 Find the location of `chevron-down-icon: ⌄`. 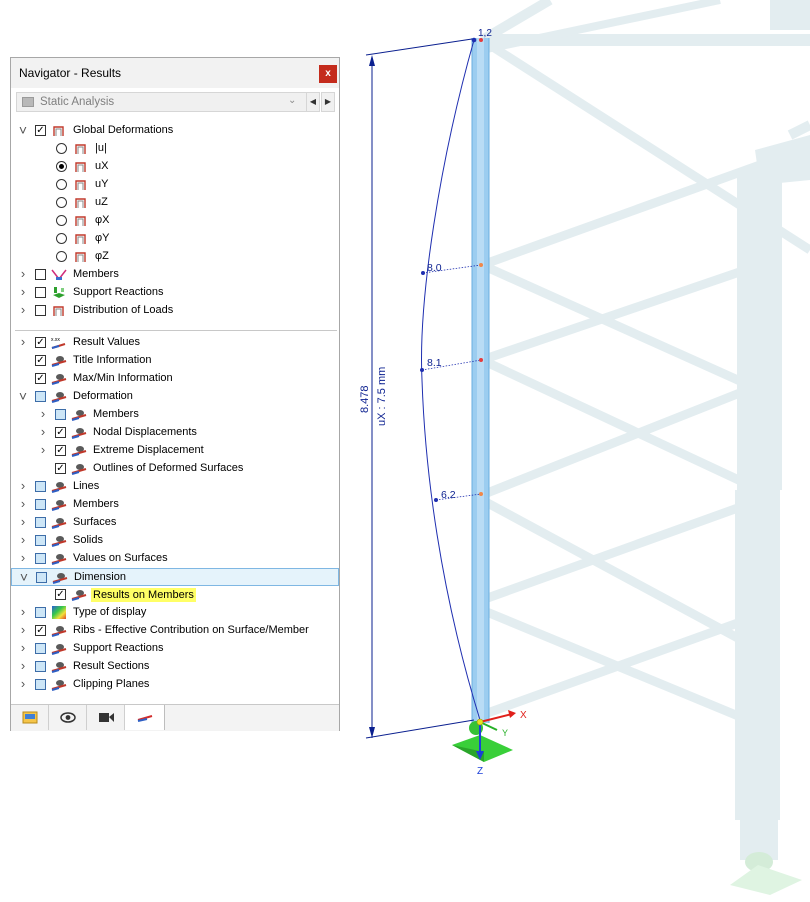

chevron-down-icon: ⌄ is located at coordinates (292, 100).